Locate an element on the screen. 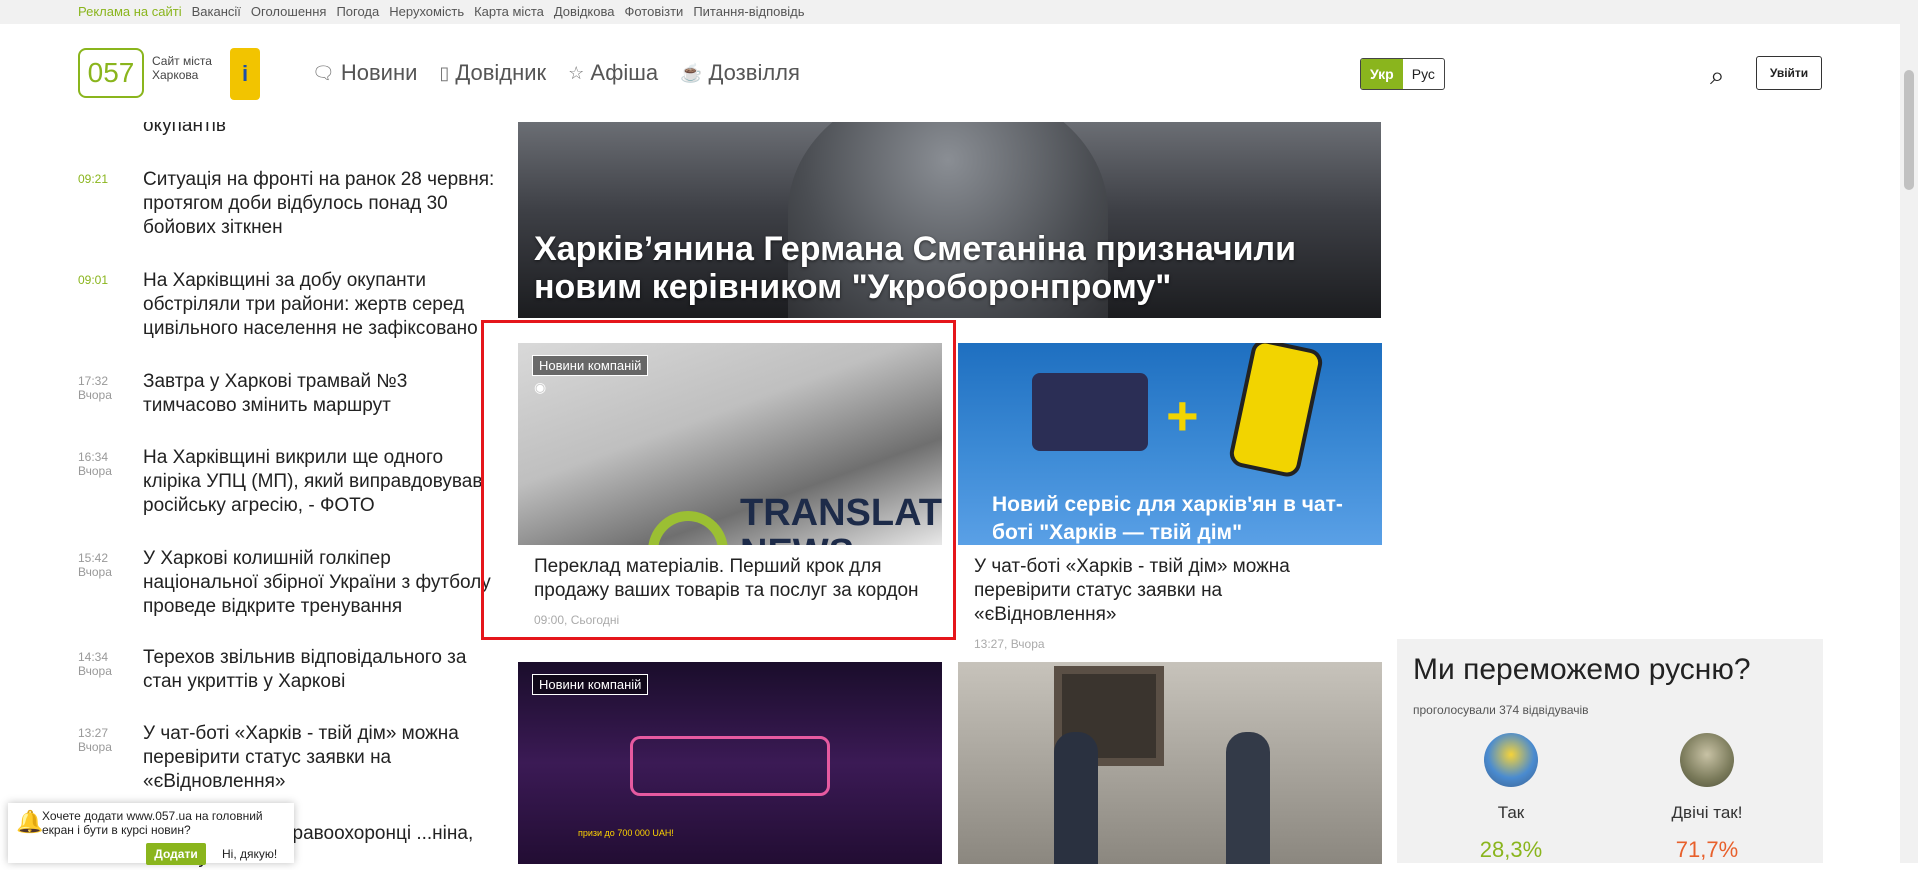 This screenshot has height=870, width=1918. card-meta: 13:27, Вчора is located at coordinates (1009, 644).